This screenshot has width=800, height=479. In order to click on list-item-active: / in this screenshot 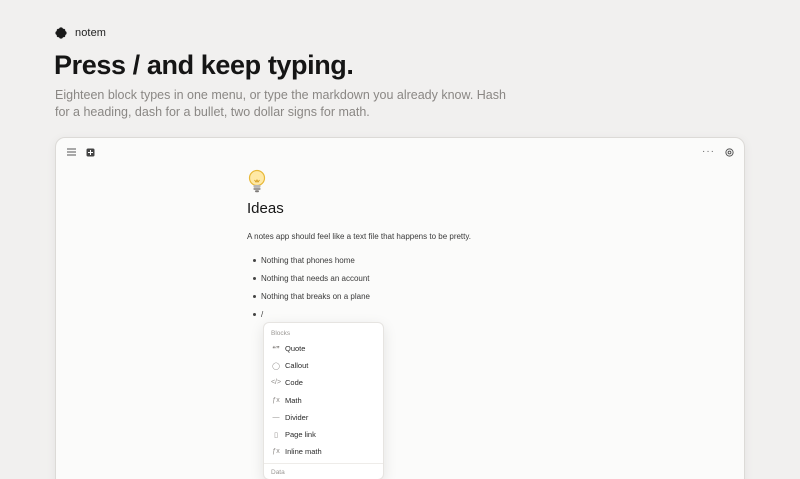, I will do `click(412, 314)`.